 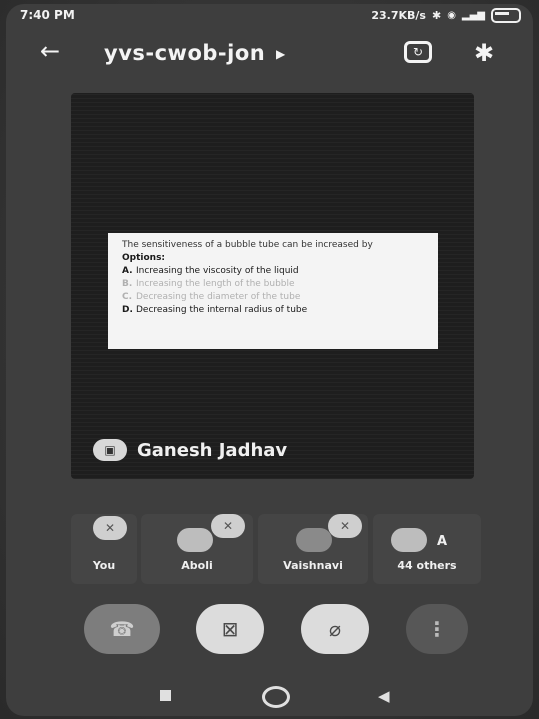 I want to click on participant-tile-others: A 44 others, so click(x=427, y=549).